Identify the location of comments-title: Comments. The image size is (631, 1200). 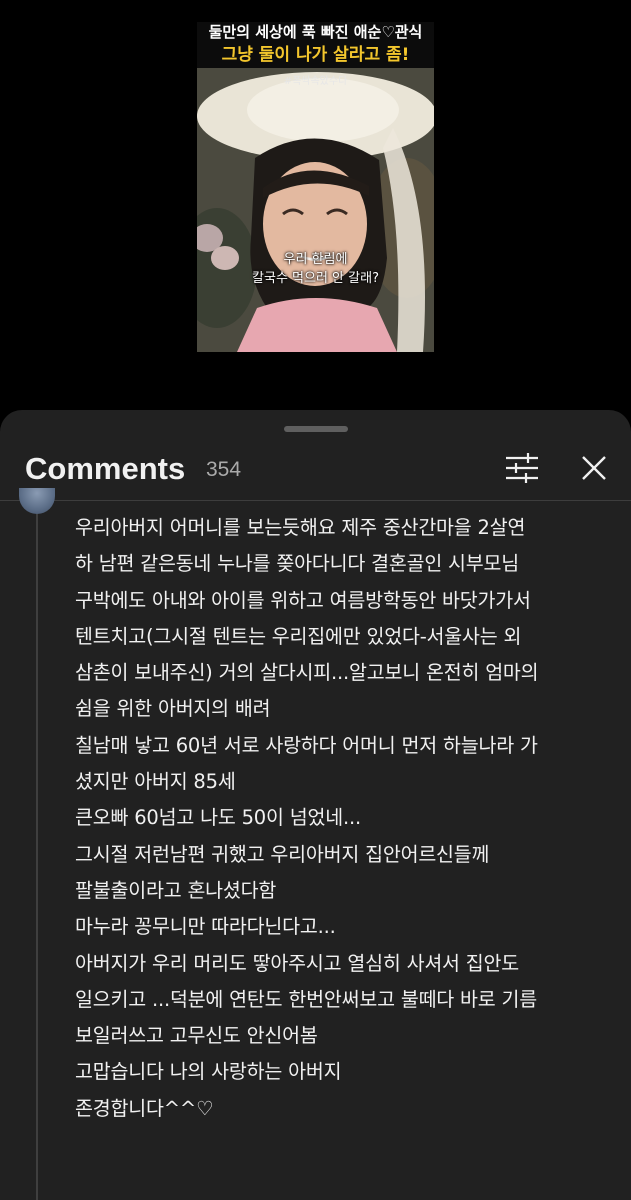
(105, 468).